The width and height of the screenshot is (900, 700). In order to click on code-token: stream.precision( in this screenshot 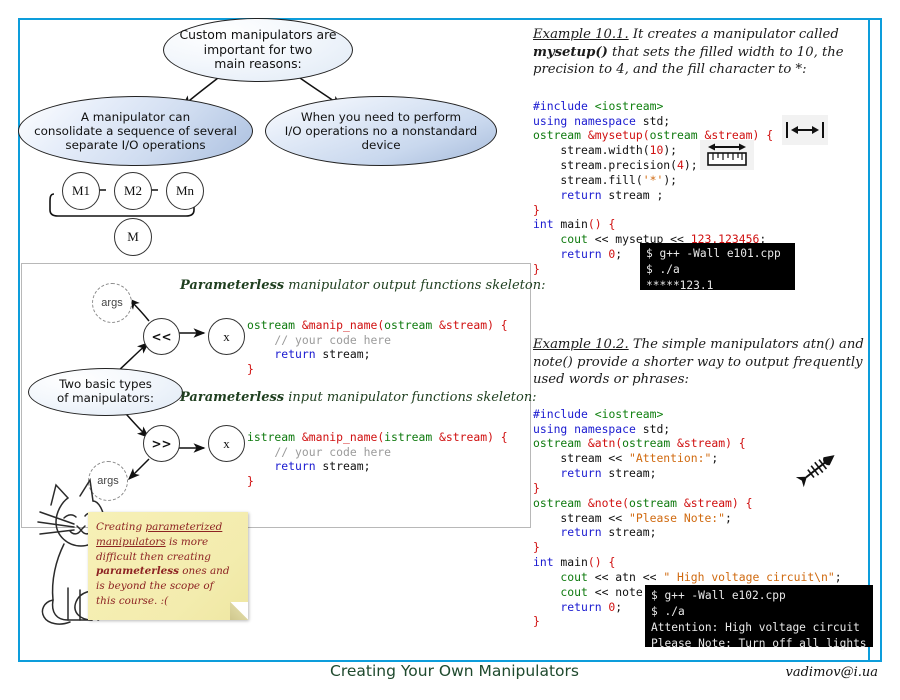, I will do `click(605, 165)`.